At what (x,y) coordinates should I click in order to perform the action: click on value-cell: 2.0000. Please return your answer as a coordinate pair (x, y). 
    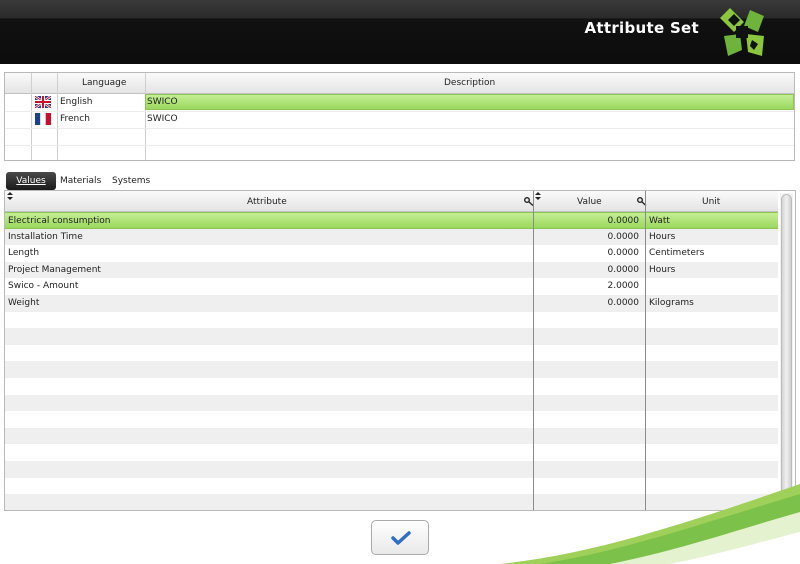
    Looking at the image, I should click on (623, 286).